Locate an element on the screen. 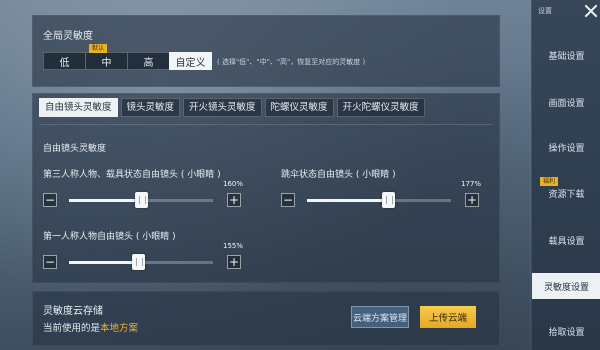 Image resolution: width=600 pixels, height=350 pixels. upload-cloud-button: 上传云端 is located at coordinates (448, 317).